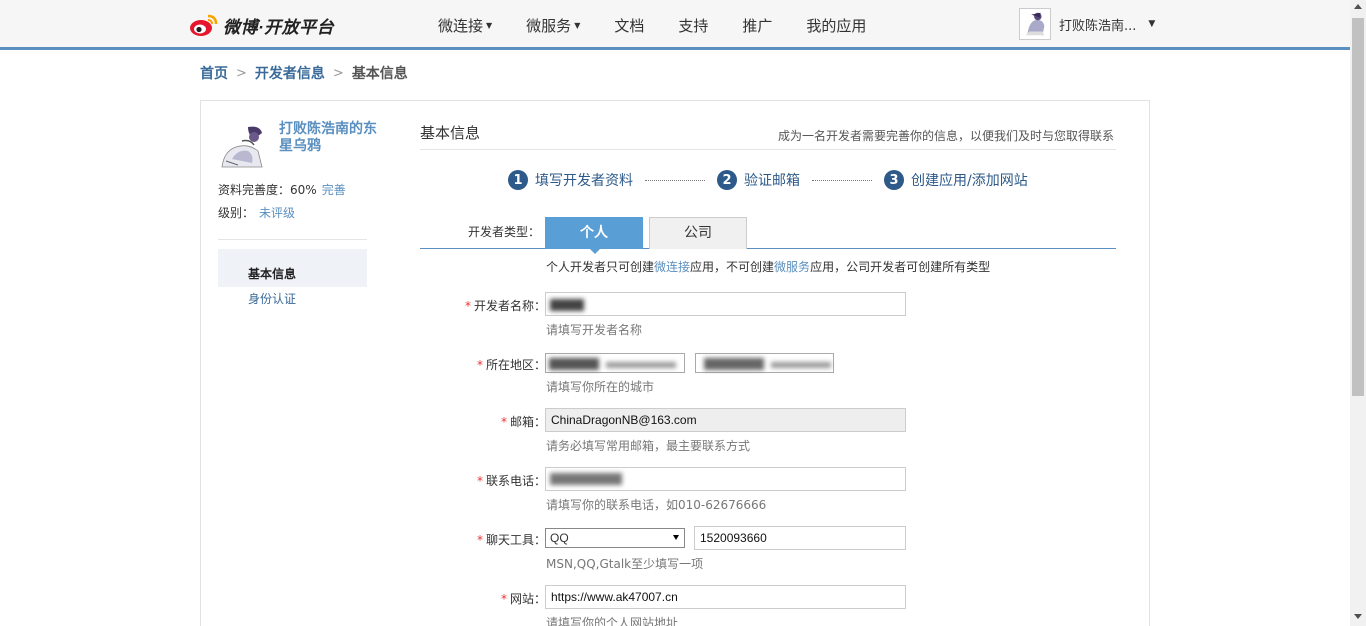 The height and width of the screenshot is (626, 1366). Describe the element at coordinates (725, 420) in the screenshot. I see `email-field: ChinaDragonNB@163.com` at that location.